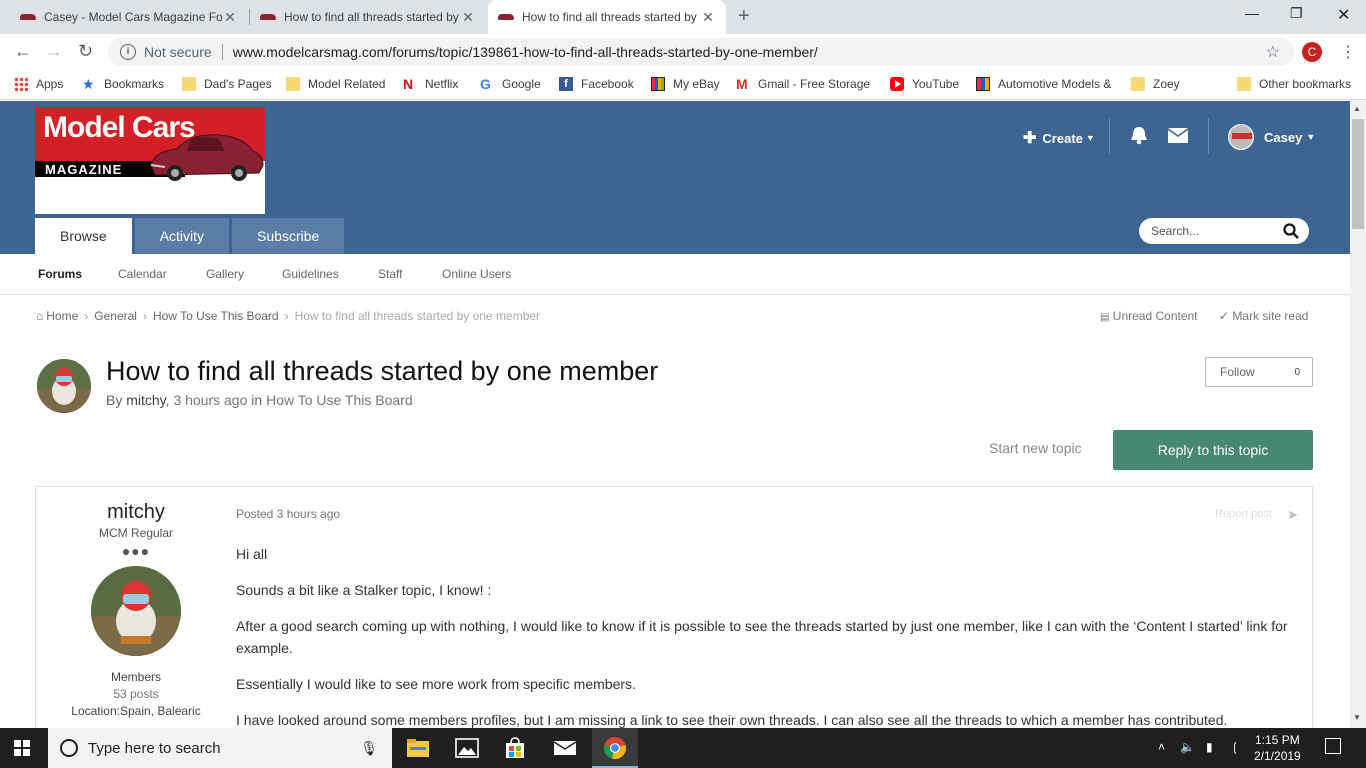 The height and width of the screenshot is (768, 1366). I want to click on wifi-icon: ❲, so click(1235, 747).